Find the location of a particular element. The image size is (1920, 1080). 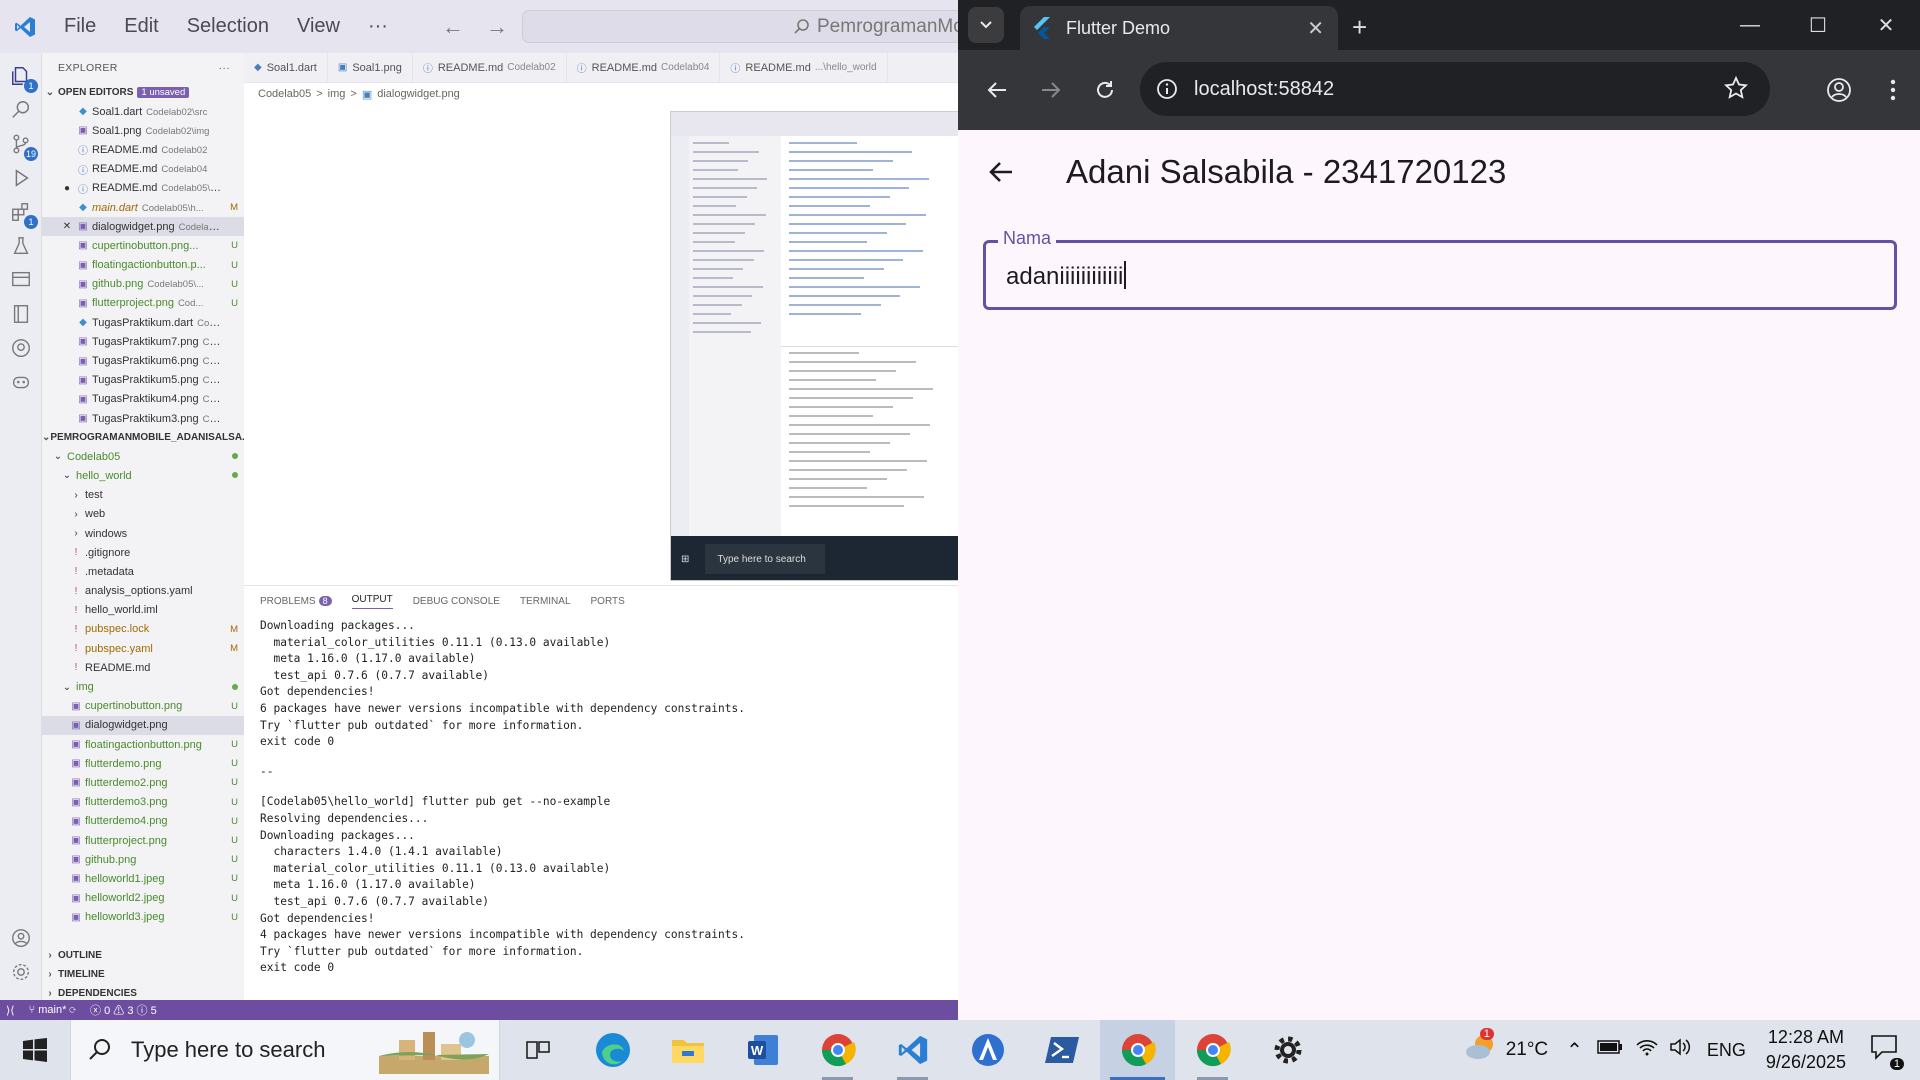

branch-indicator: ⑂ main* ⟳ is located at coordinates (52, 1010).